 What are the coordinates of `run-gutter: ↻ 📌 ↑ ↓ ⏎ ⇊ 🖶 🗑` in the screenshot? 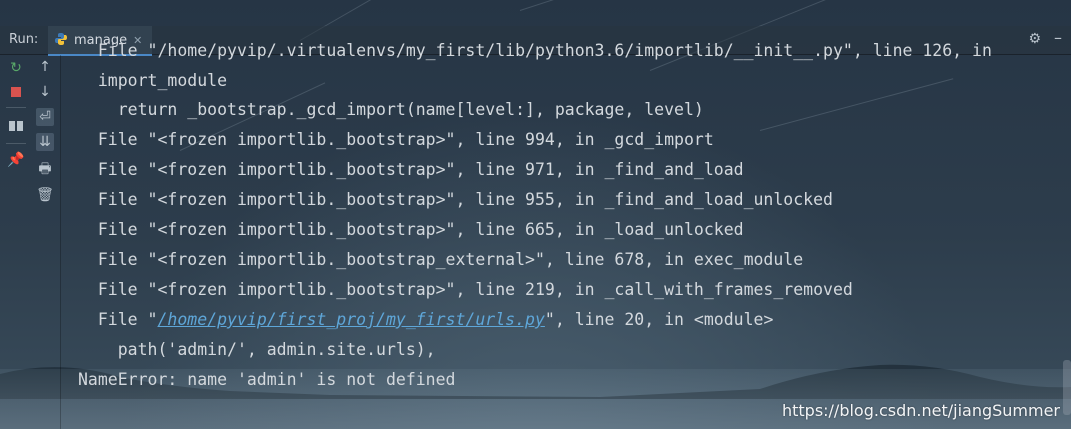 It's located at (30, 242).